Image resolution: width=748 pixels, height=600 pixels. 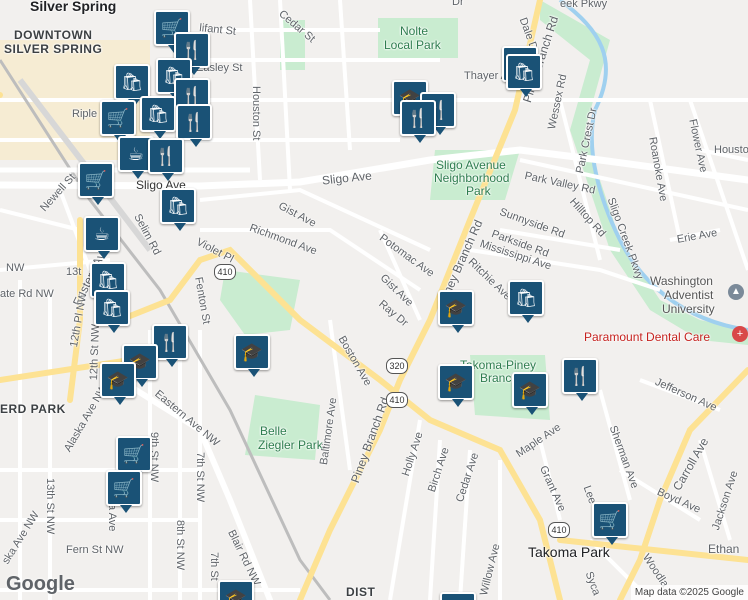 What do you see at coordinates (33, 409) in the screenshot?
I see `place-label: ERD PARK` at bounding box center [33, 409].